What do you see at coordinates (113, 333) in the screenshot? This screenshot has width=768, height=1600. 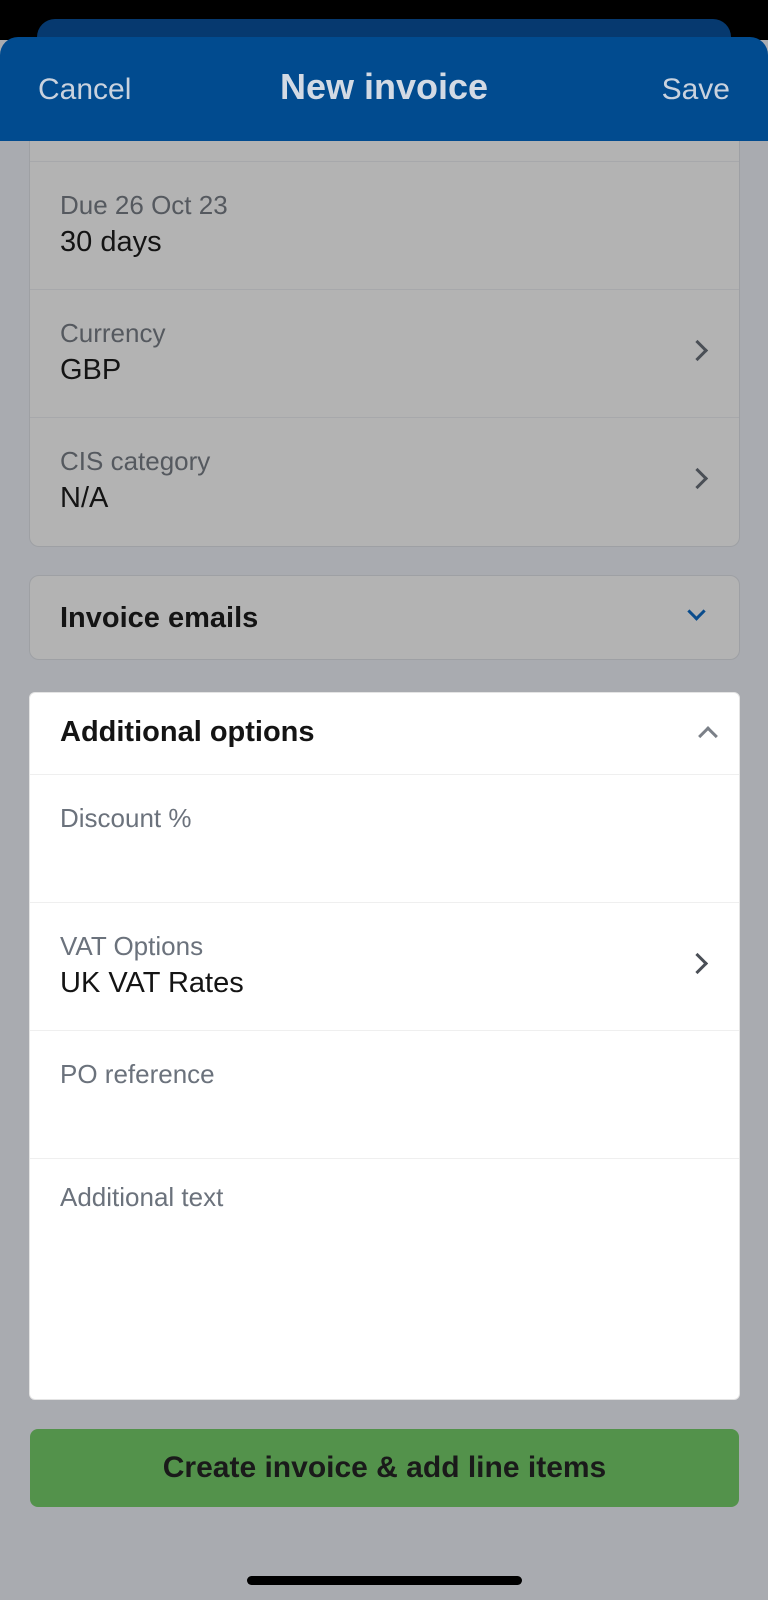 I see `currency-label: Currency` at bounding box center [113, 333].